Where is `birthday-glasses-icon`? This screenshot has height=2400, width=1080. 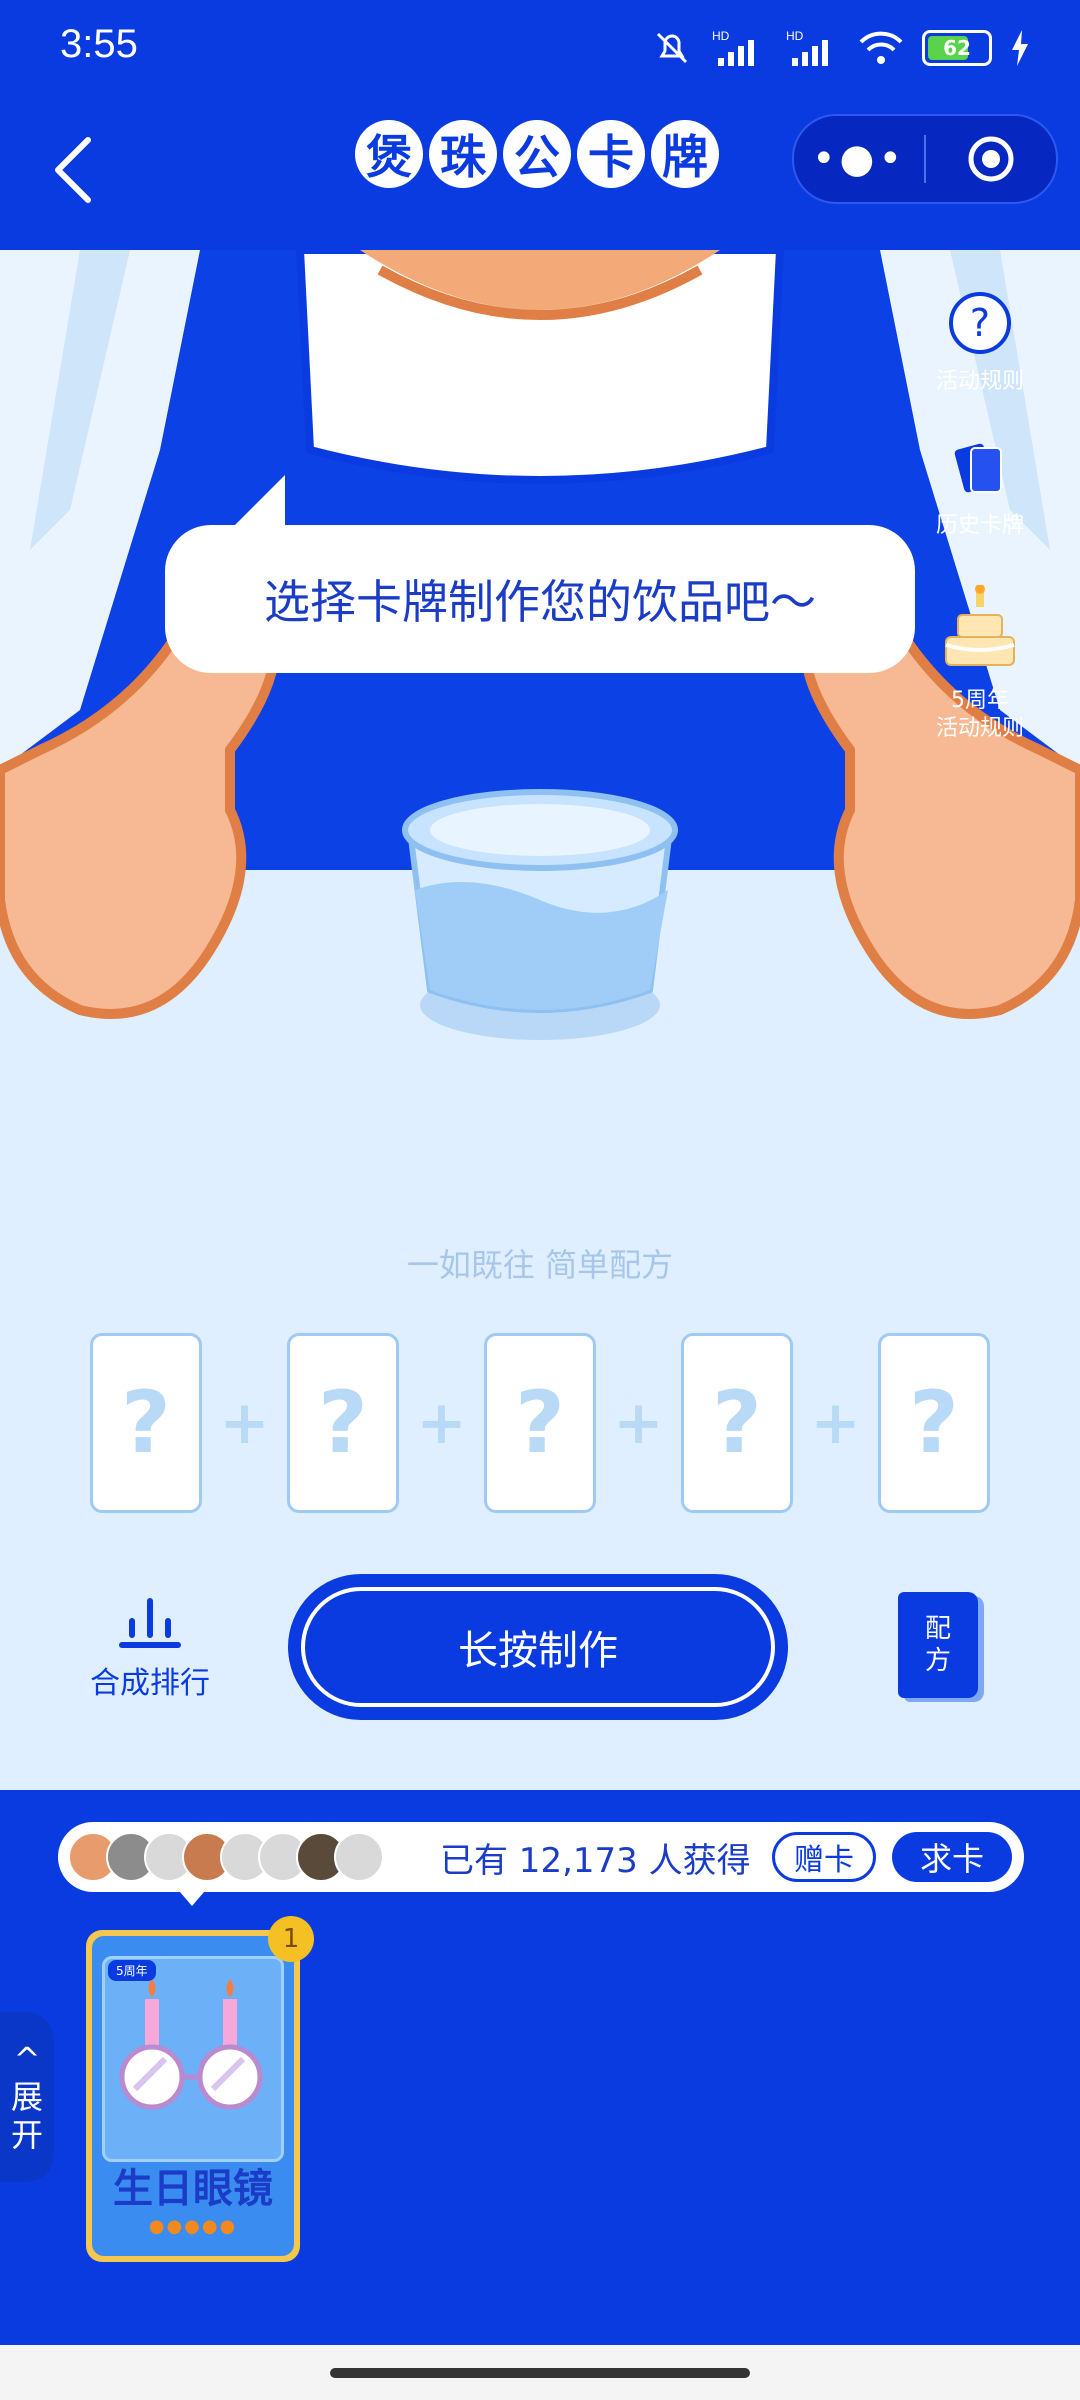
birthday-glasses-icon is located at coordinates (191, 2044).